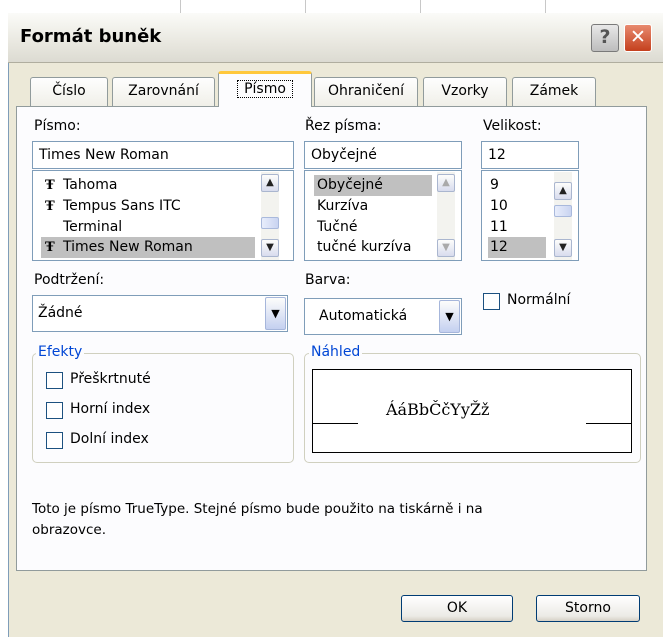 The height and width of the screenshot is (637, 663). What do you see at coordinates (491, 301) in the screenshot?
I see `normal-checkbox` at bounding box center [491, 301].